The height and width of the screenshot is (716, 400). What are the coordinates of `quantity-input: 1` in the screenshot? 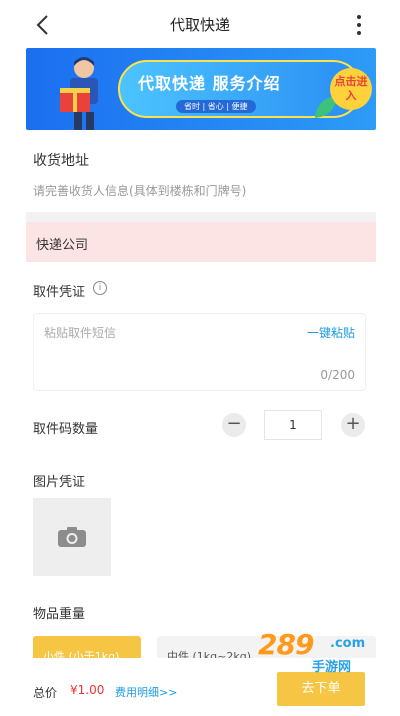 It's located at (293, 425).